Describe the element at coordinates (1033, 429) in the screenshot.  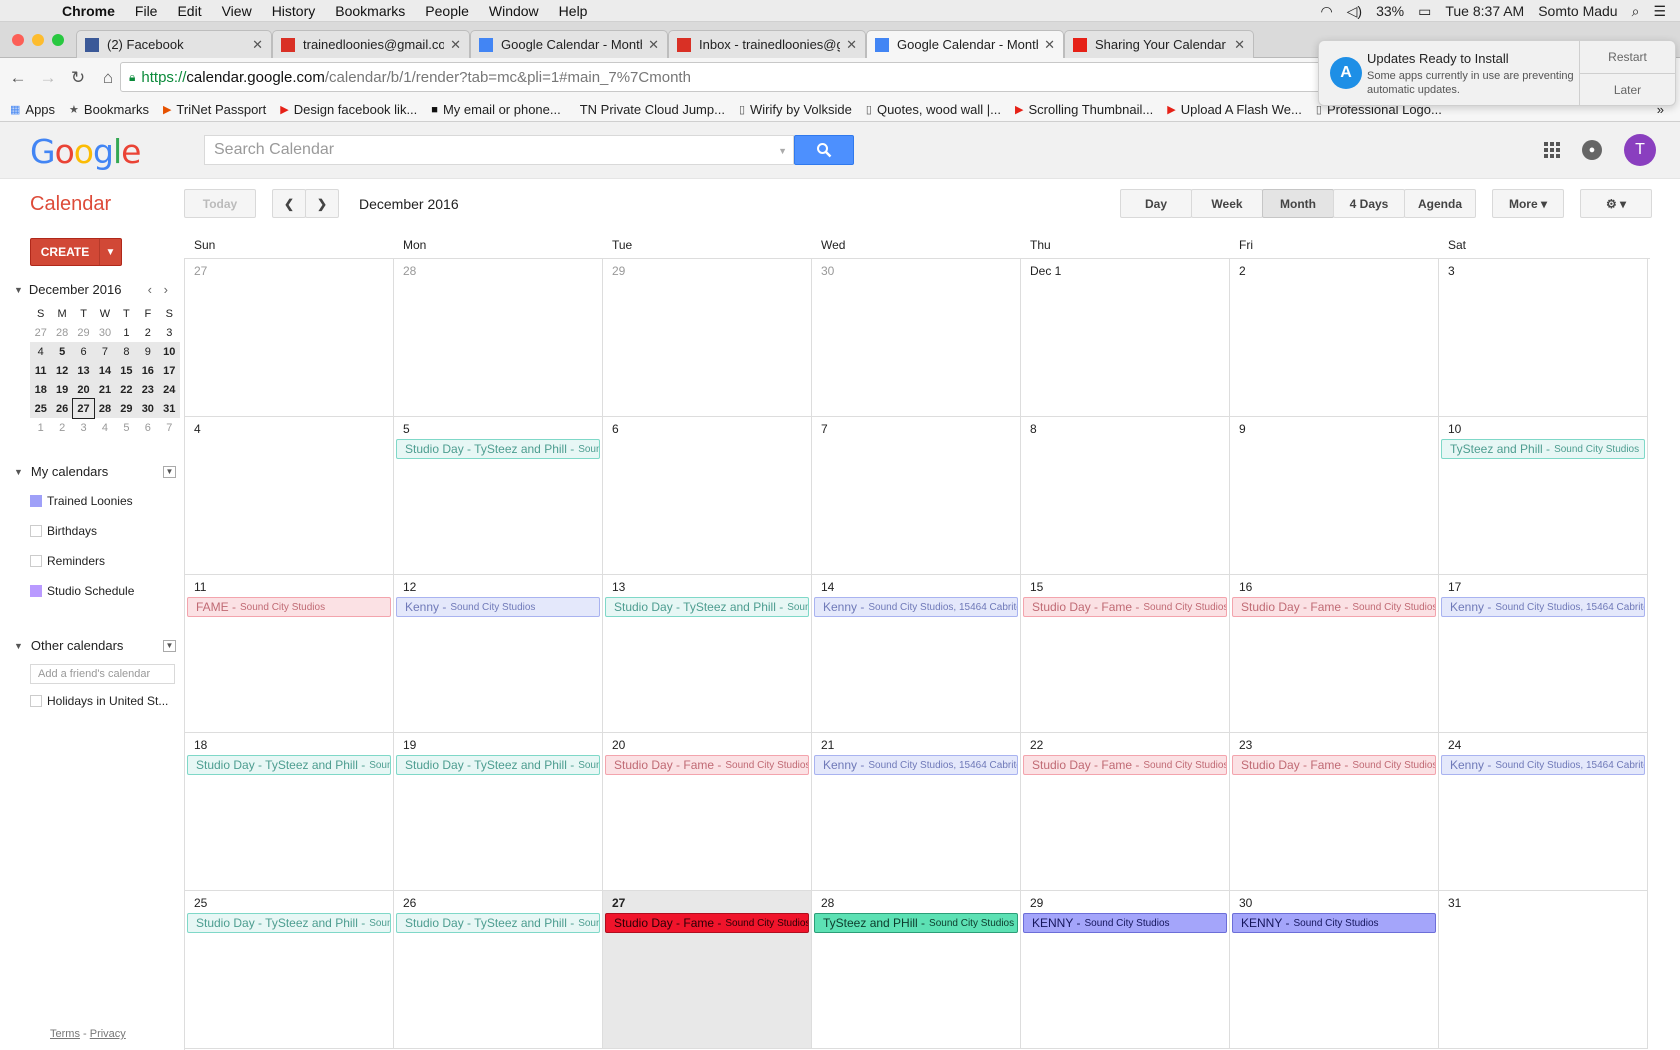
I see `day-number: 8` at that location.